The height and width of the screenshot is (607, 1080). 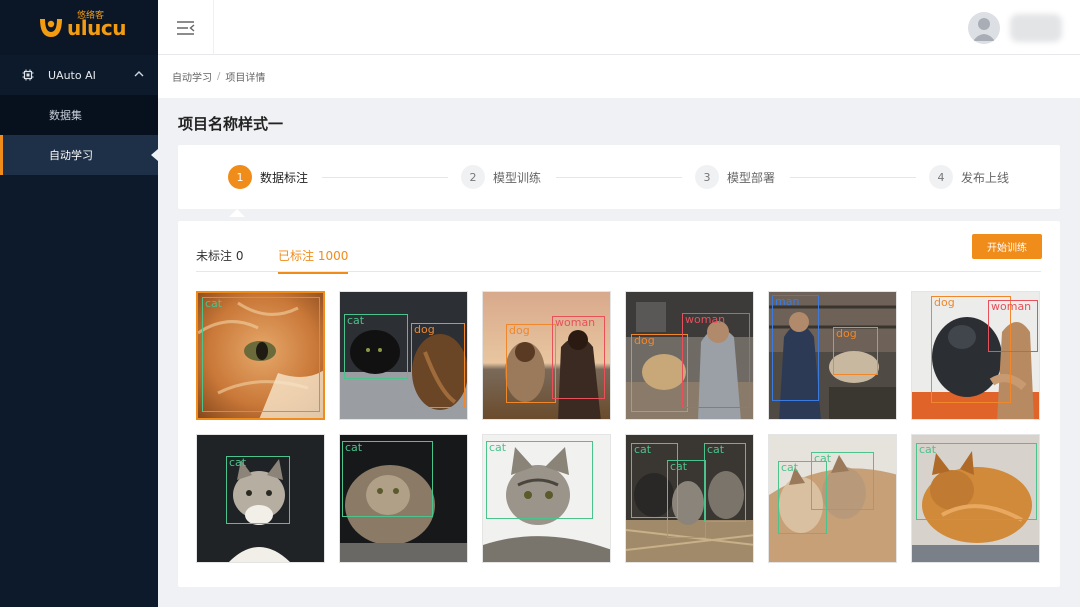 I want to click on step-label: 模型训练, so click(x=517, y=177).